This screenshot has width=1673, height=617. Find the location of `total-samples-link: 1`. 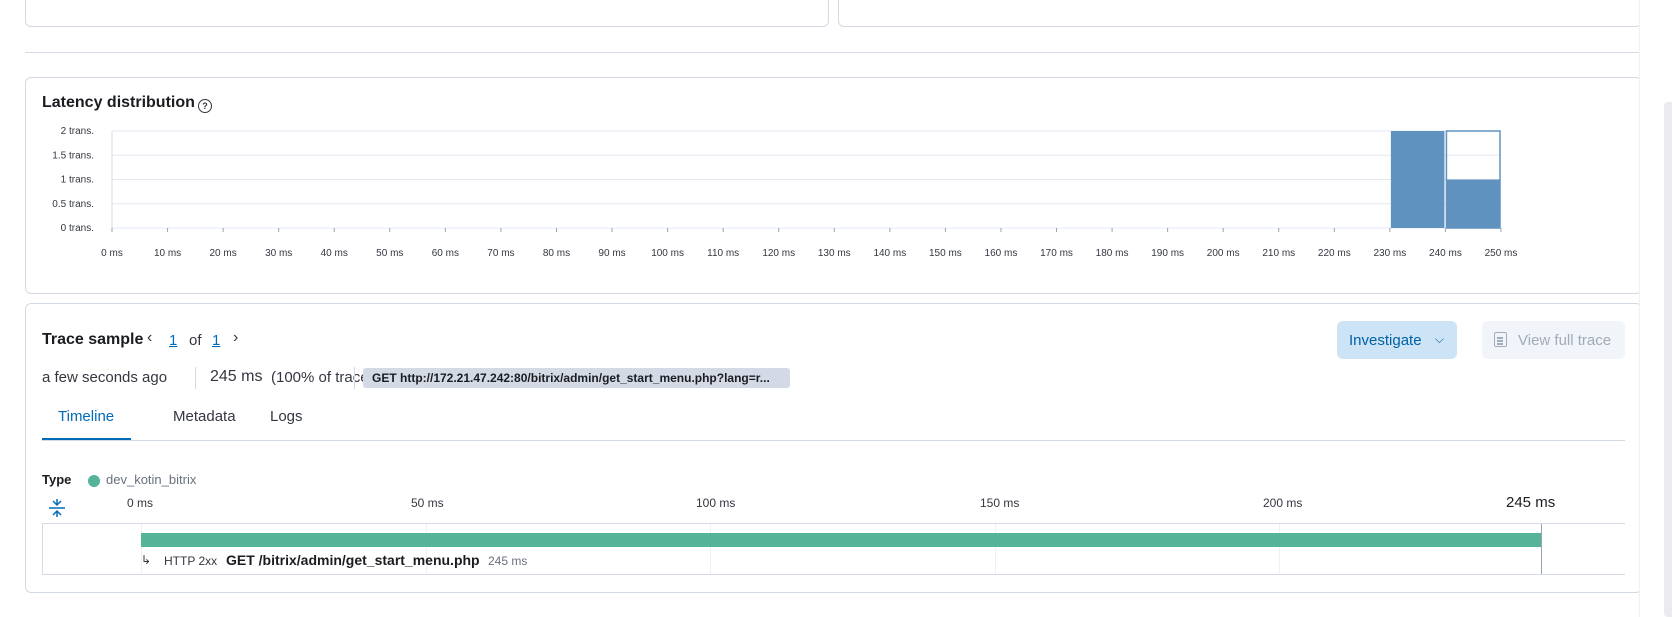

total-samples-link: 1 is located at coordinates (216, 340).